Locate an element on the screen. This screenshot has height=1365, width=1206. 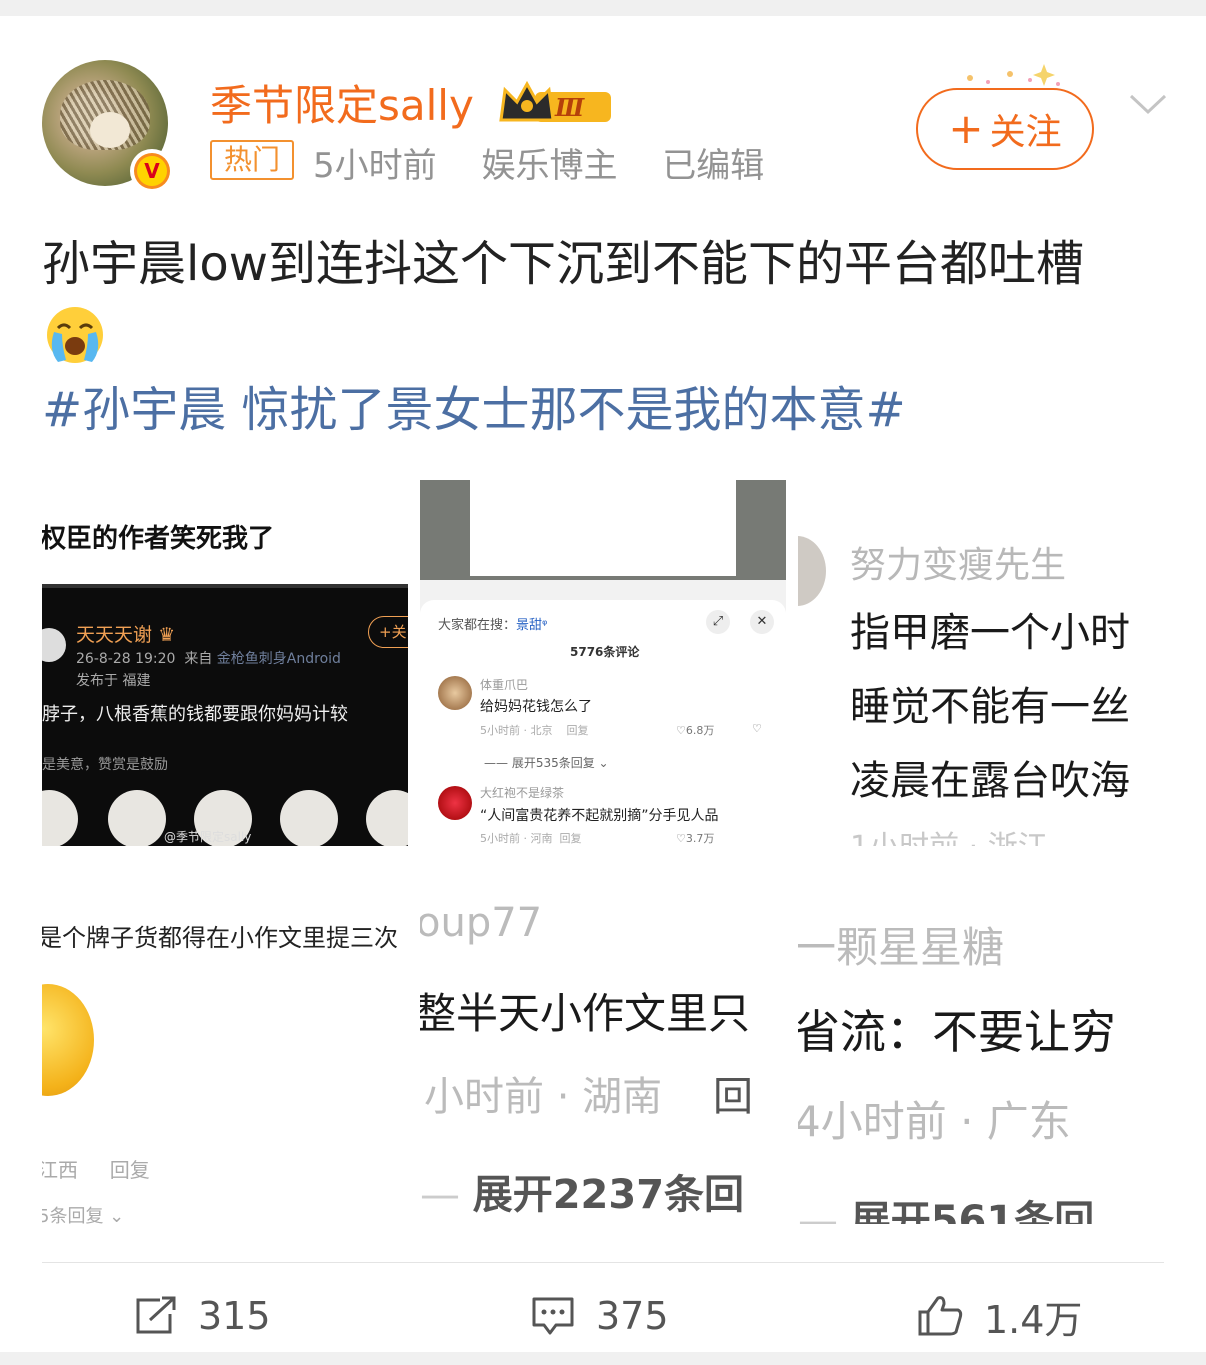
follow-label: 关注 is located at coordinates (1025, 132).